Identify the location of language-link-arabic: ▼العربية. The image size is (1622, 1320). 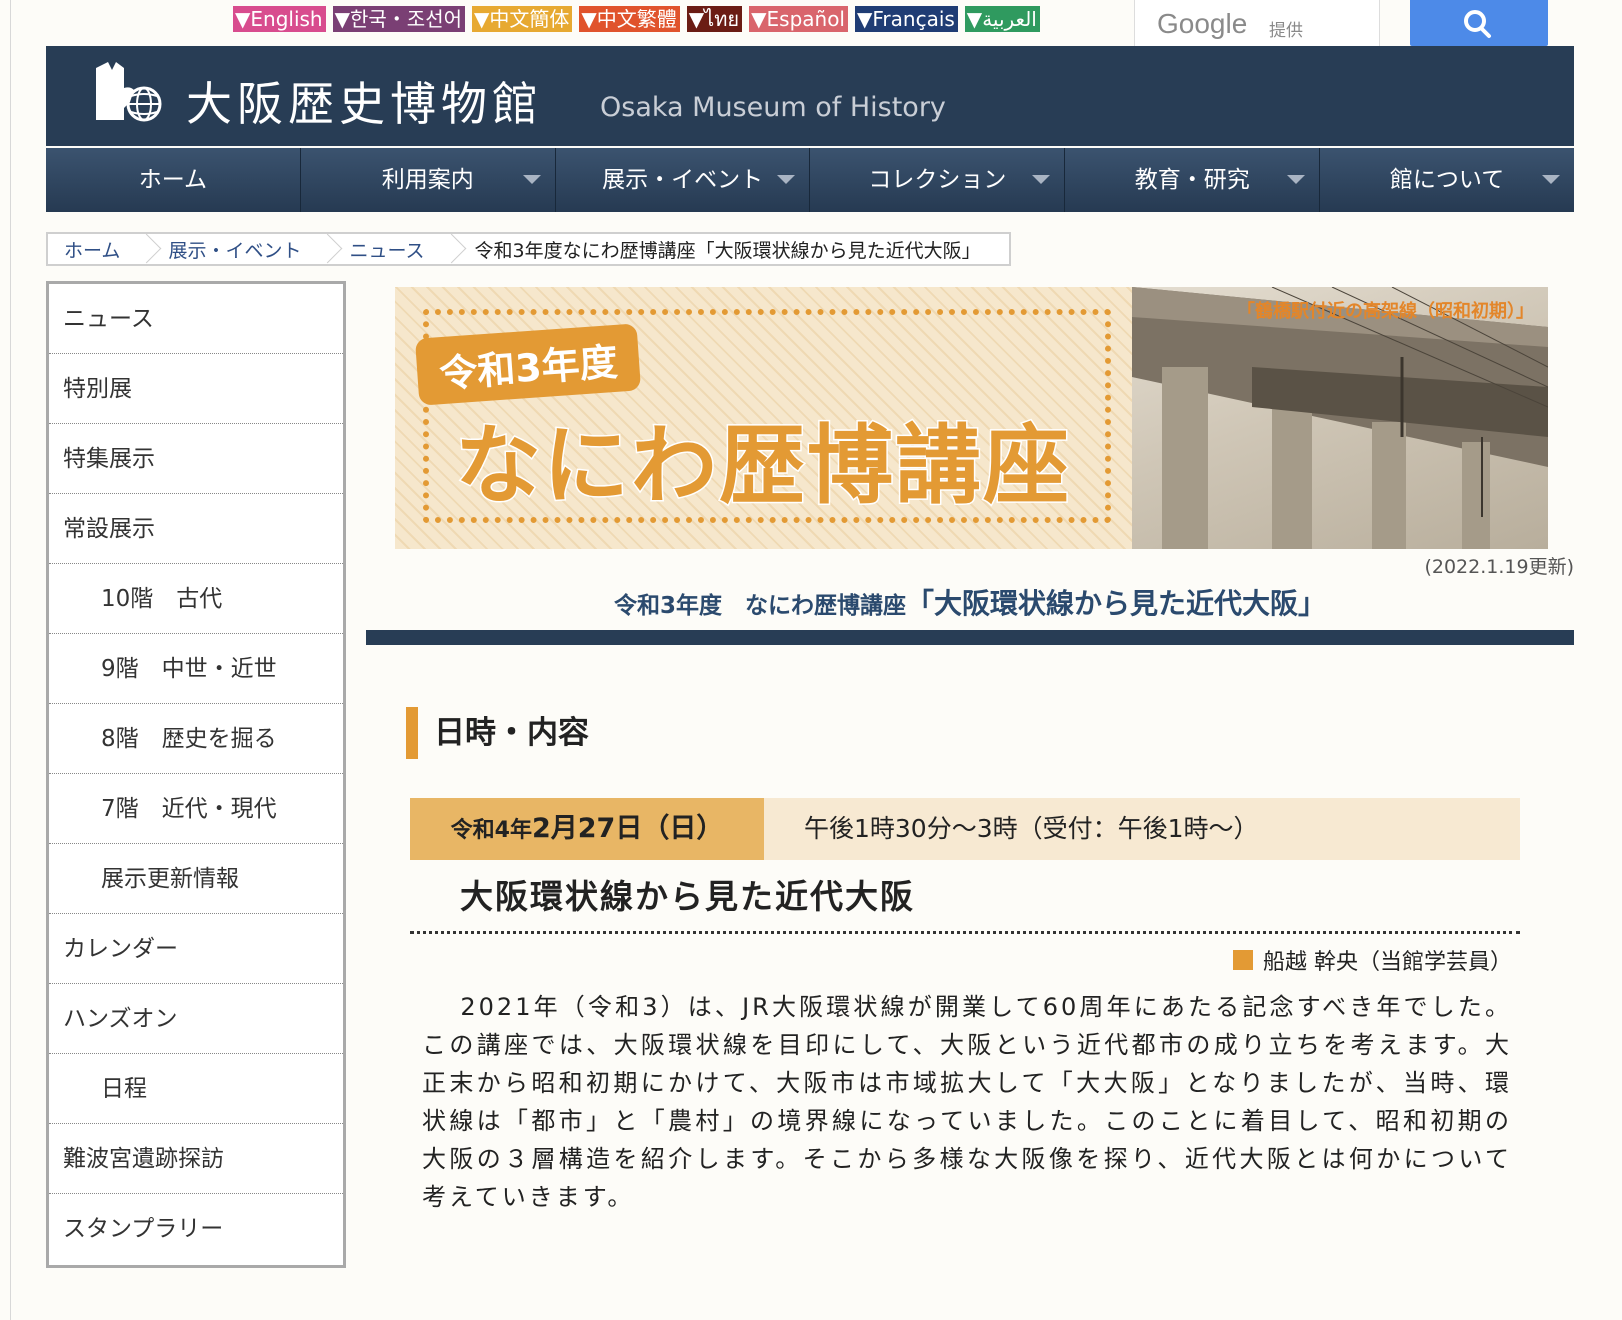
(1002, 19).